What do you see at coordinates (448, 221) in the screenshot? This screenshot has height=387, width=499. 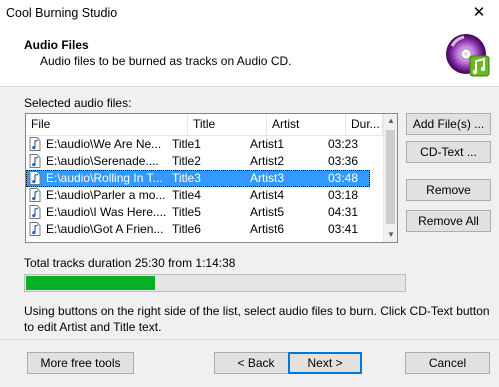 I see `remove-all-button: Remove All` at bounding box center [448, 221].